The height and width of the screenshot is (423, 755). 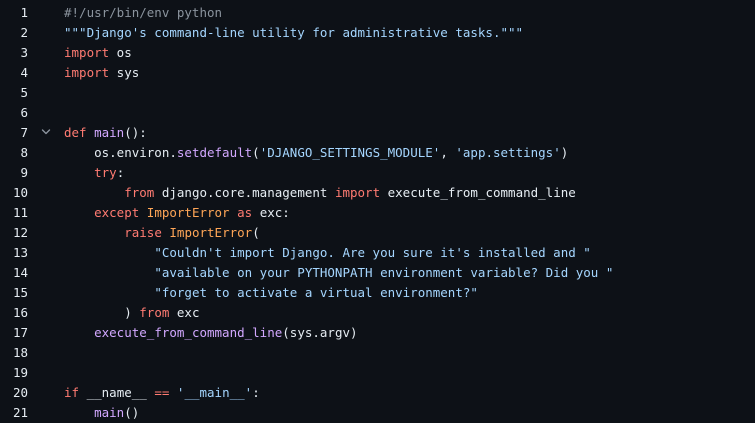 What do you see at coordinates (350, 152) in the screenshot?
I see `token-string: 'DJANGO_SETTINGS_MODULE'` at bounding box center [350, 152].